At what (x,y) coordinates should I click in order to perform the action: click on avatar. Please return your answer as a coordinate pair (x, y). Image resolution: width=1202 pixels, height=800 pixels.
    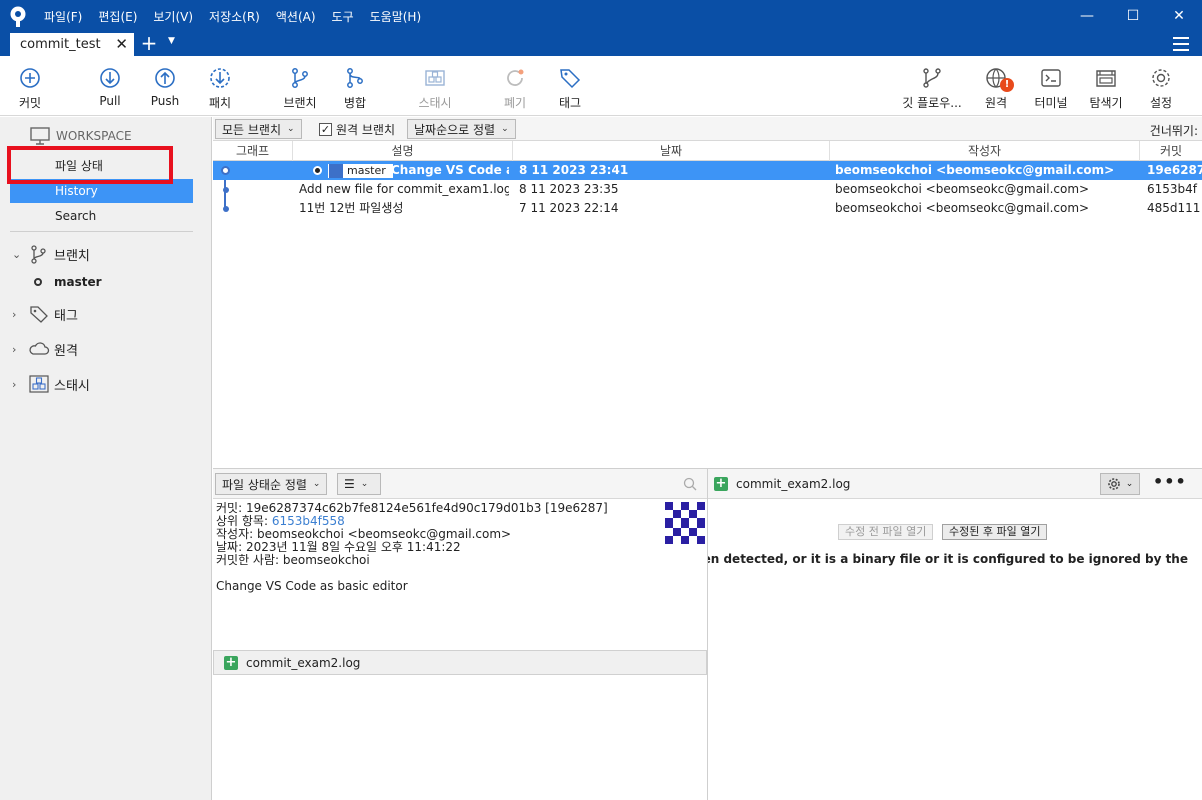
    Looking at the image, I should click on (685, 523).